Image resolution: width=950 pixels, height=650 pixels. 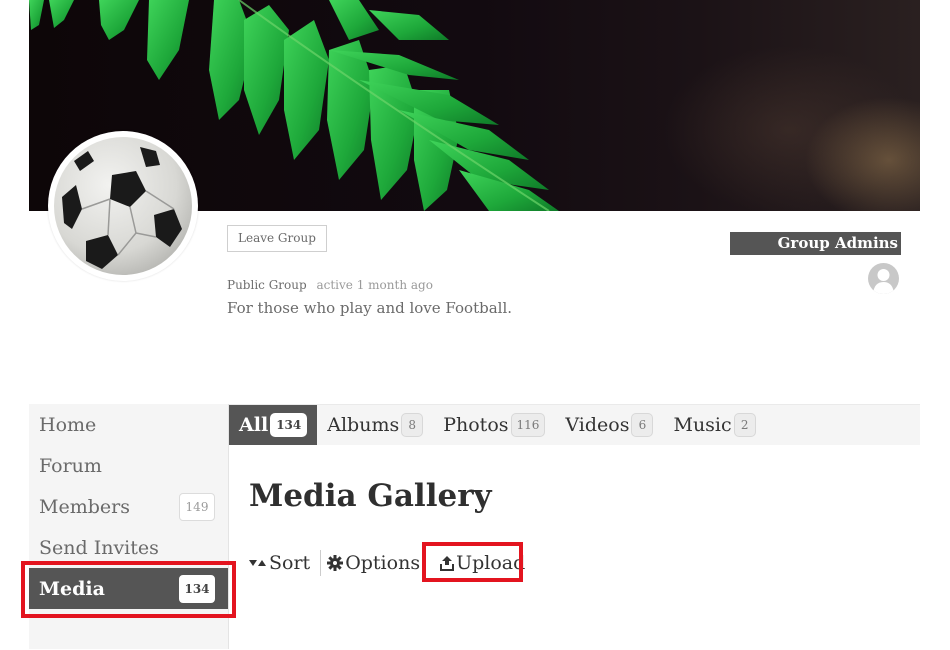 I want to click on media-count-badge: 134, so click(x=197, y=589).